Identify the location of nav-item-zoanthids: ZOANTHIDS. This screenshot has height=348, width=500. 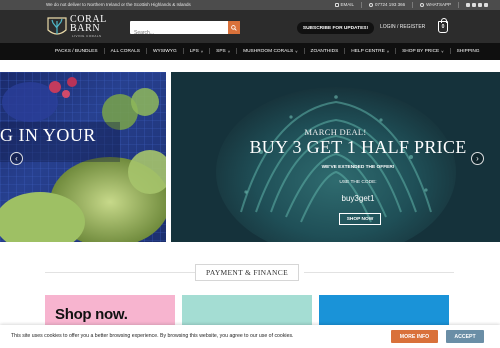
(328, 51).